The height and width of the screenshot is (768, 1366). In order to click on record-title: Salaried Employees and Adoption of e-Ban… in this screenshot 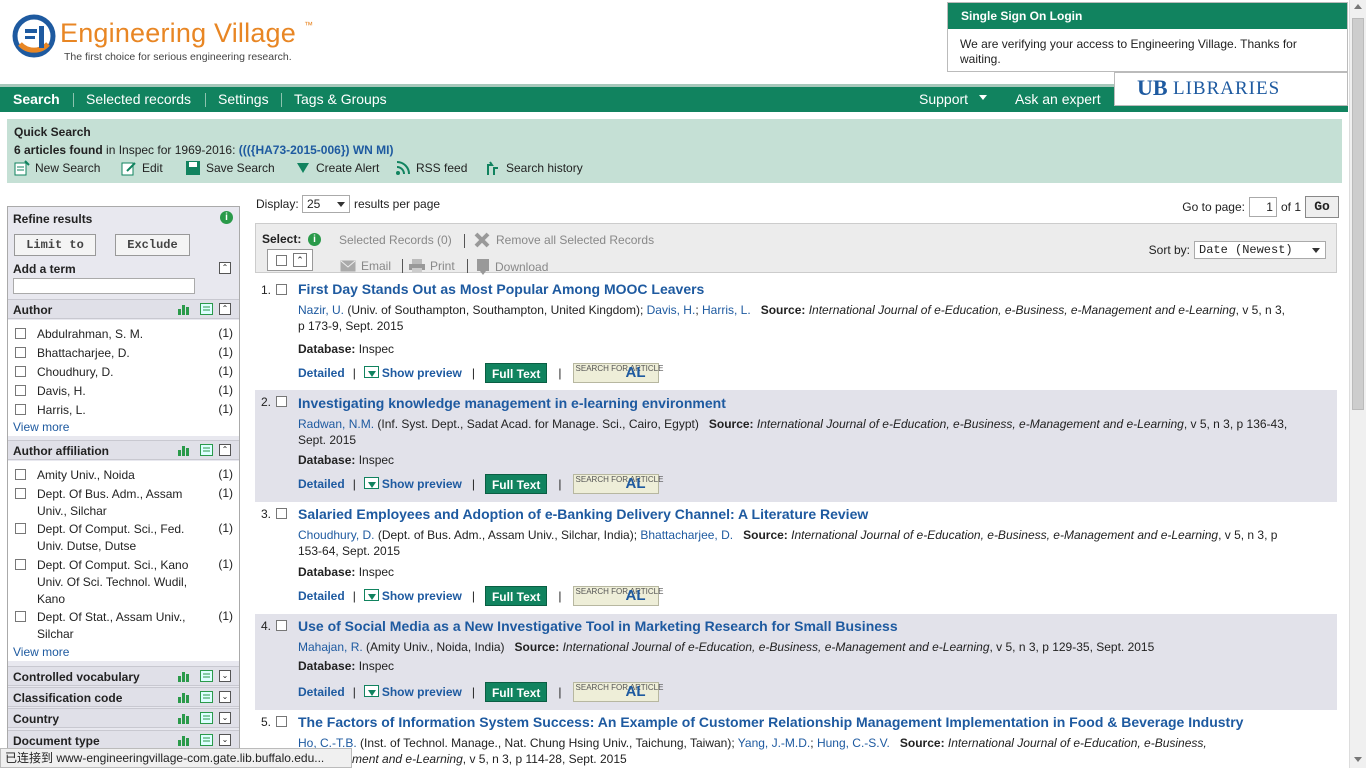, I will do `click(583, 514)`.